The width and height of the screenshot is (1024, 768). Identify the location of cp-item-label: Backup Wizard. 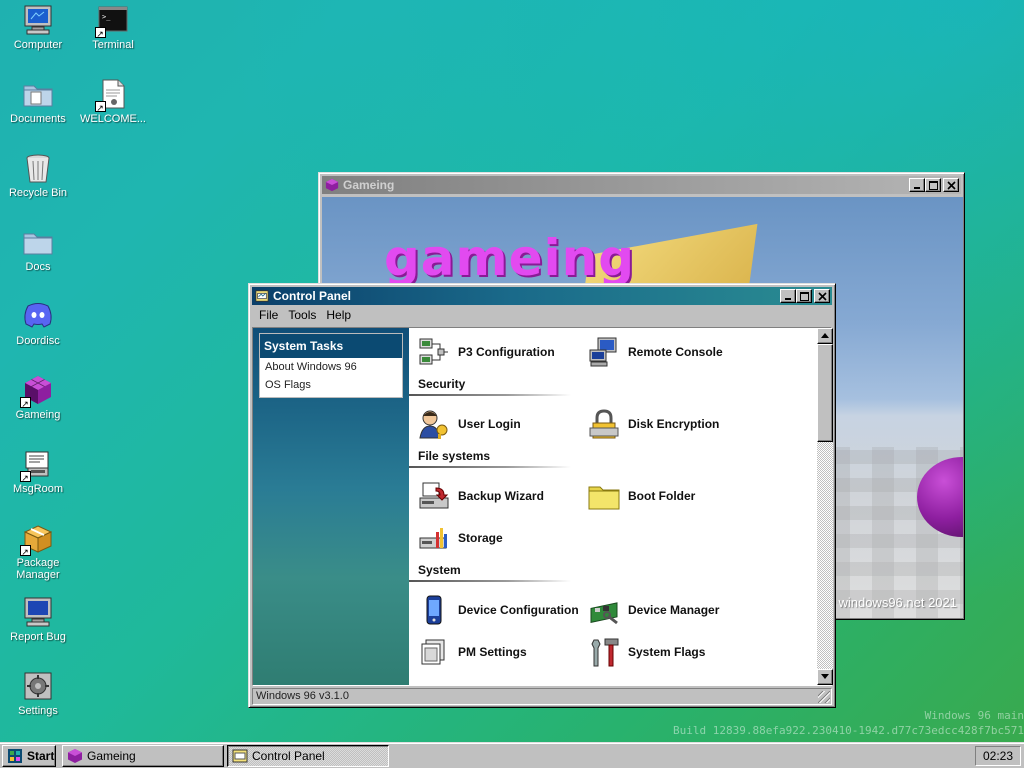
(501, 496).